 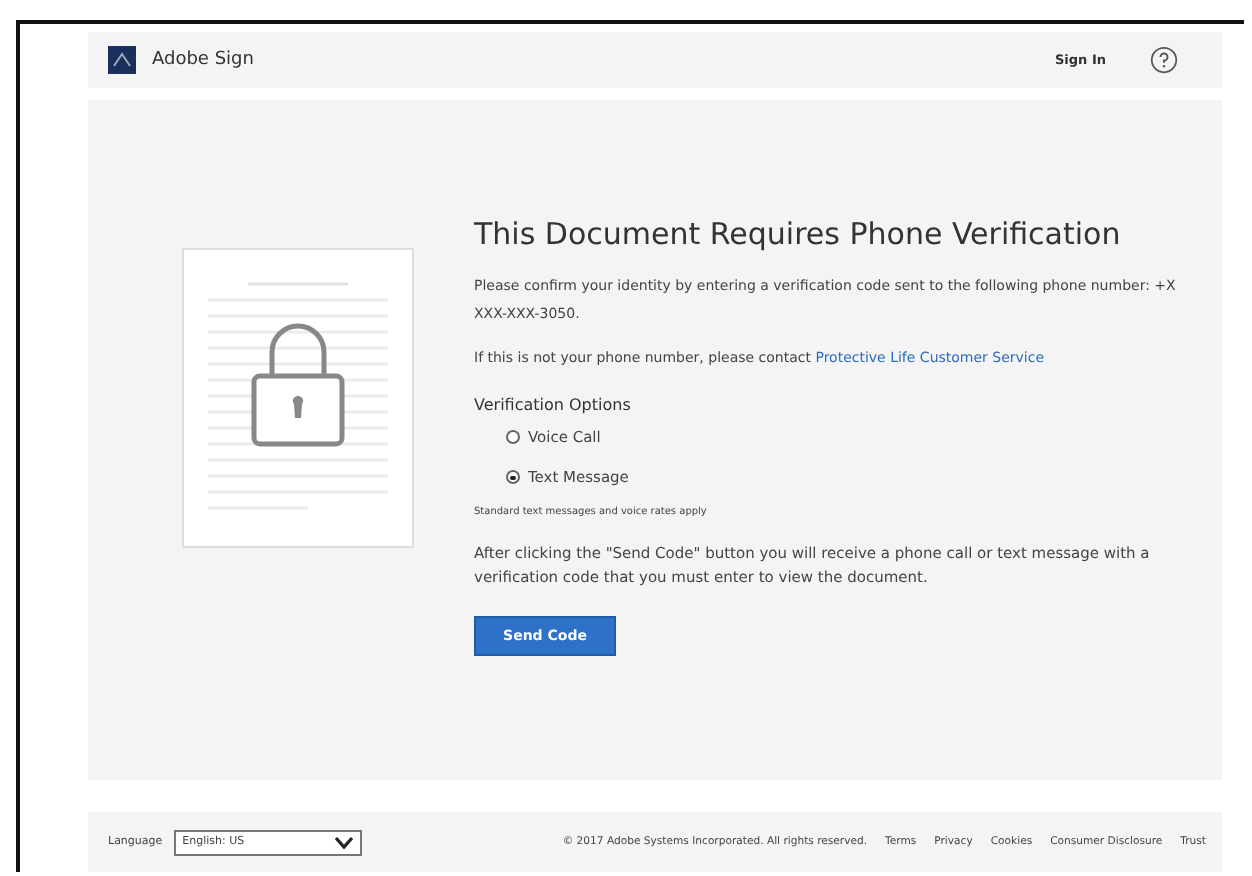 What do you see at coordinates (203, 59) in the screenshot?
I see `brand-name: Adobe Sign` at bounding box center [203, 59].